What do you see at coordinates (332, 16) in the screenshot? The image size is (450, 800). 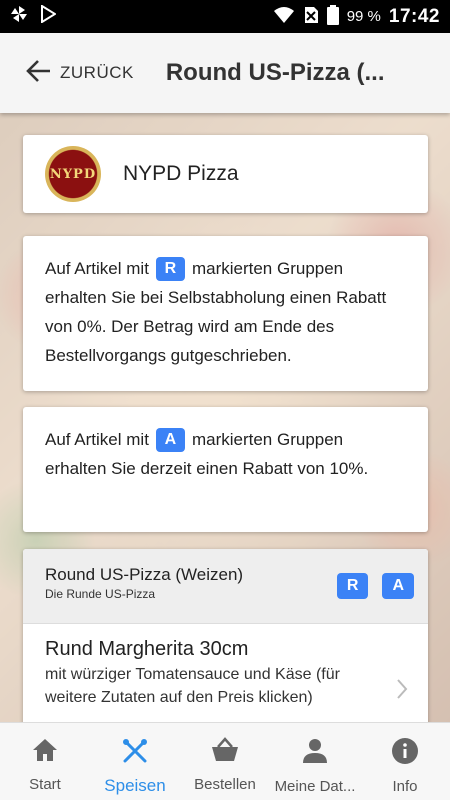 I see `battery-icon` at bounding box center [332, 16].